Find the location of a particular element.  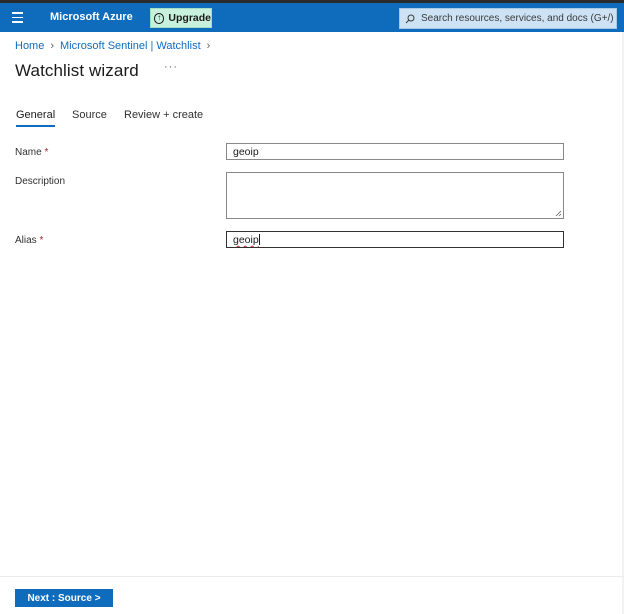

description-label: Description is located at coordinates (40, 181).